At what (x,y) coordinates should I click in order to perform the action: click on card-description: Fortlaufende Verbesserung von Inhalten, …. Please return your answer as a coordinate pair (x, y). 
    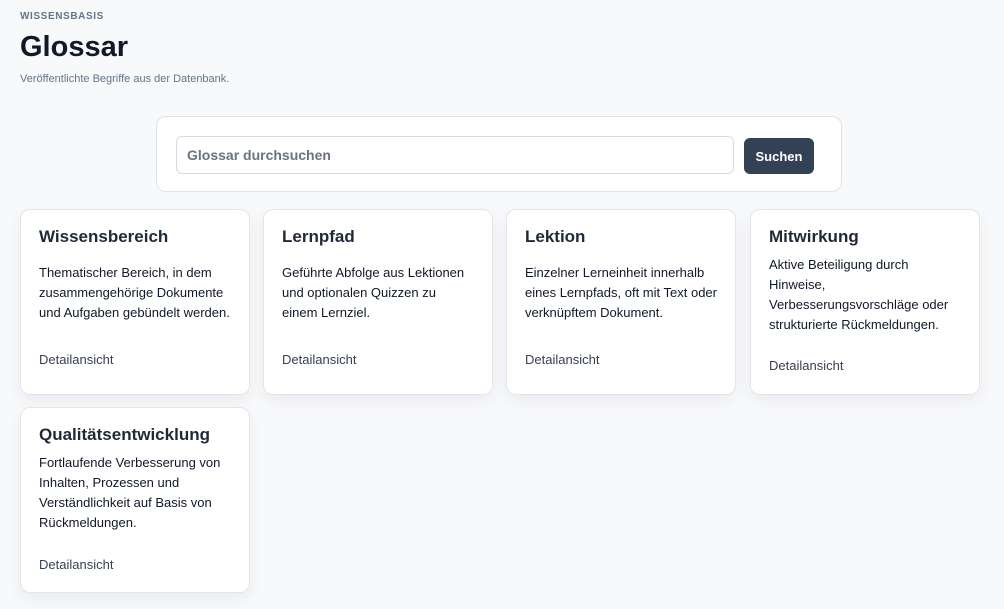
    Looking at the image, I should click on (130, 492).